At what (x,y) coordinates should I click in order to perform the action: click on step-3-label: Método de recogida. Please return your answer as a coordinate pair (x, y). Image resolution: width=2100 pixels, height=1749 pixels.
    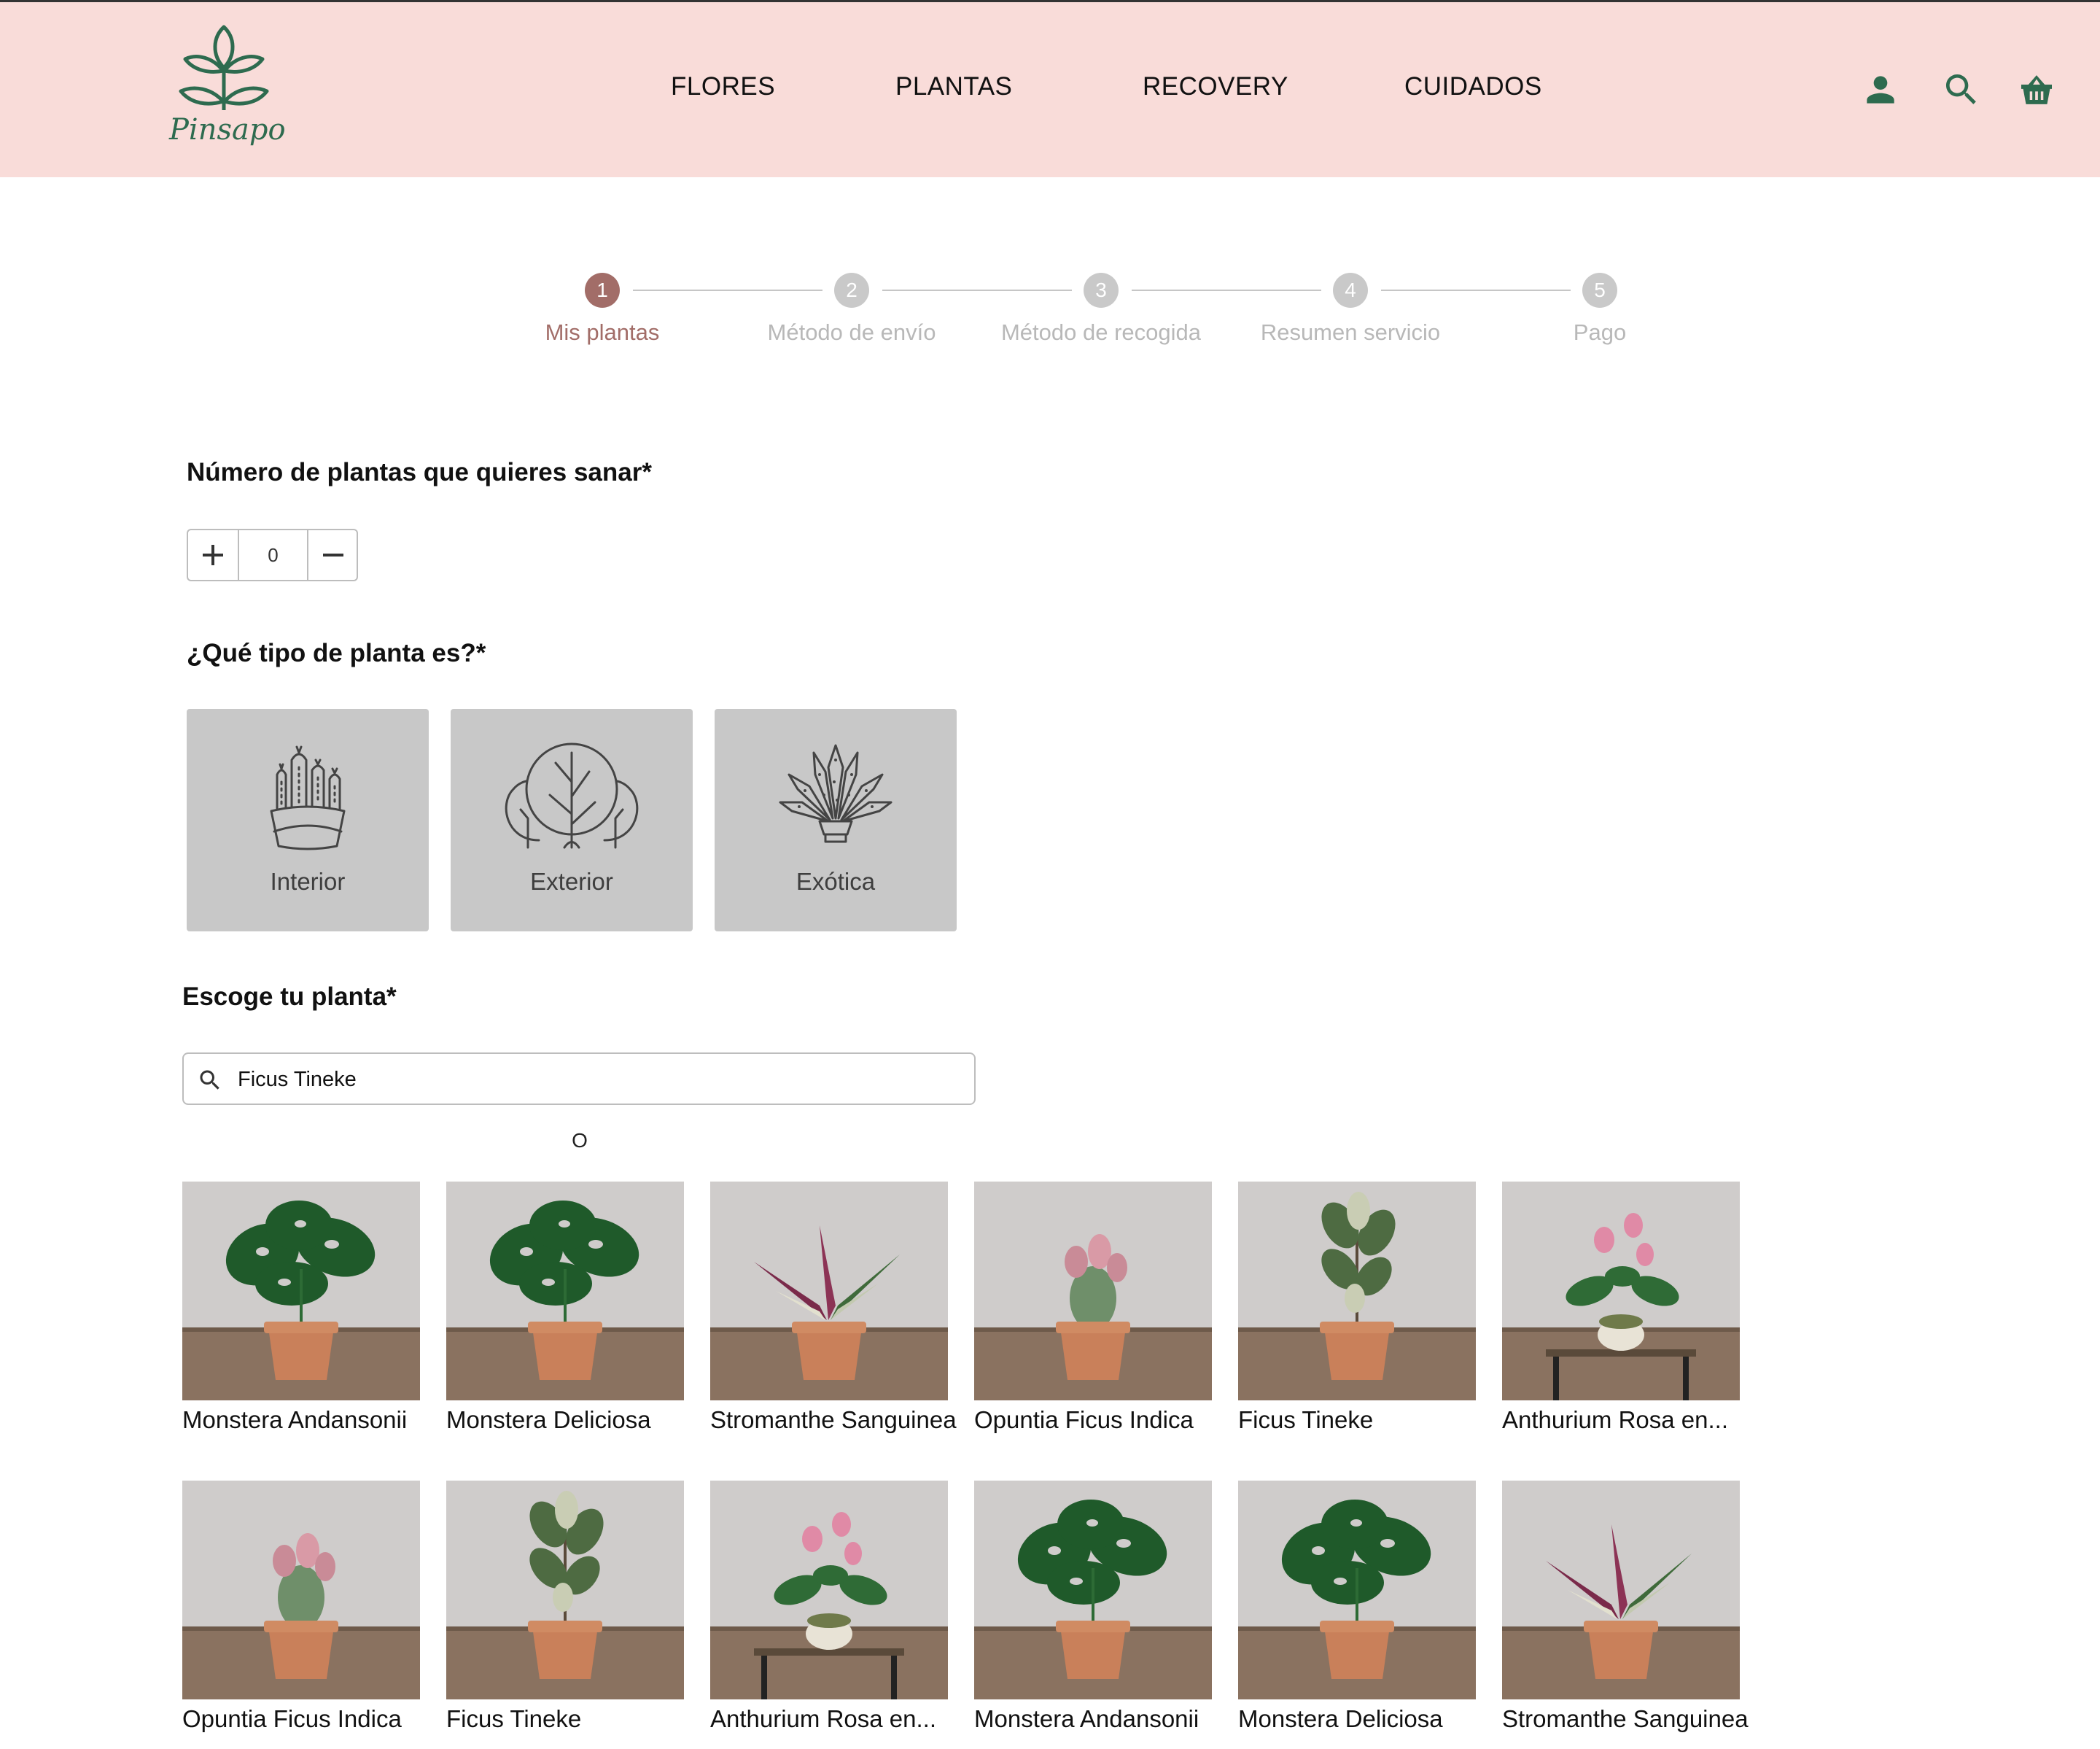
    Looking at the image, I should click on (1101, 332).